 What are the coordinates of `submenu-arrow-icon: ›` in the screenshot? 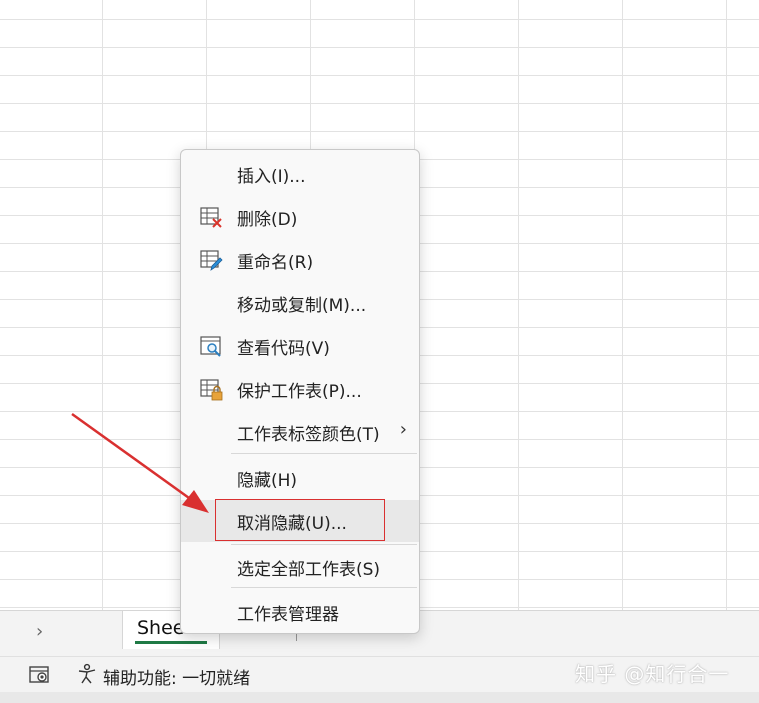 It's located at (403, 429).